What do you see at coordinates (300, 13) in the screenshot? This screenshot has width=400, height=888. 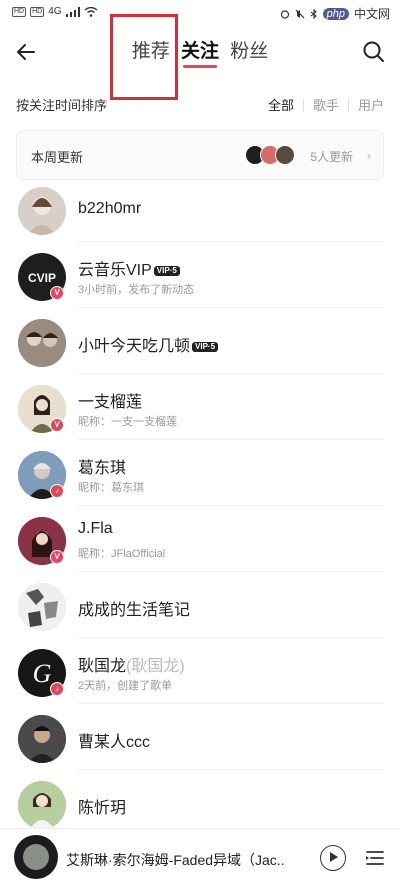 I see `mute-icon` at bounding box center [300, 13].